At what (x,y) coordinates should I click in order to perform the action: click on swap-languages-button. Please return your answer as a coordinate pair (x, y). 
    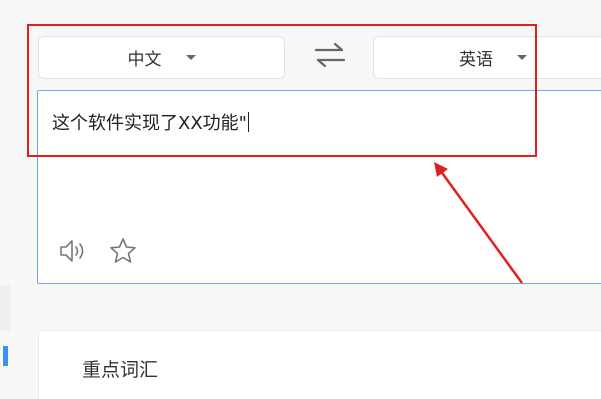
    Looking at the image, I should click on (330, 55).